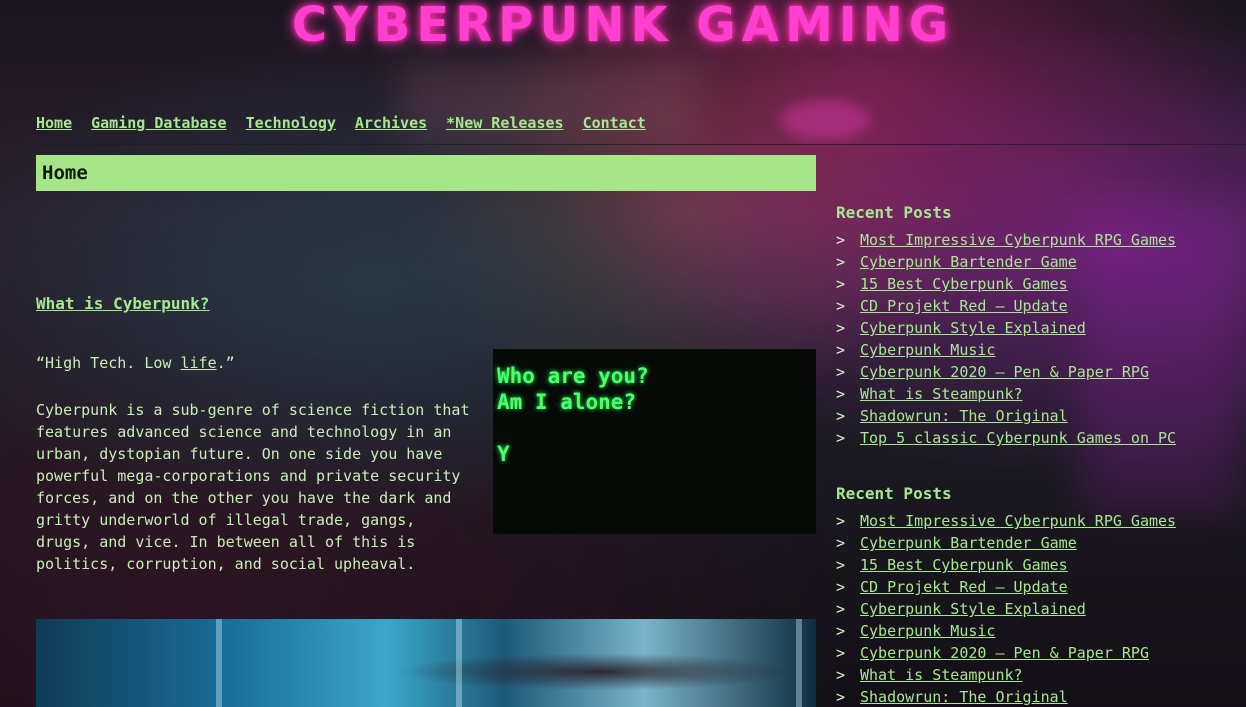 This screenshot has height=707, width=1246. I want to click on terminal-line: Who are you?, so click(573, 376).